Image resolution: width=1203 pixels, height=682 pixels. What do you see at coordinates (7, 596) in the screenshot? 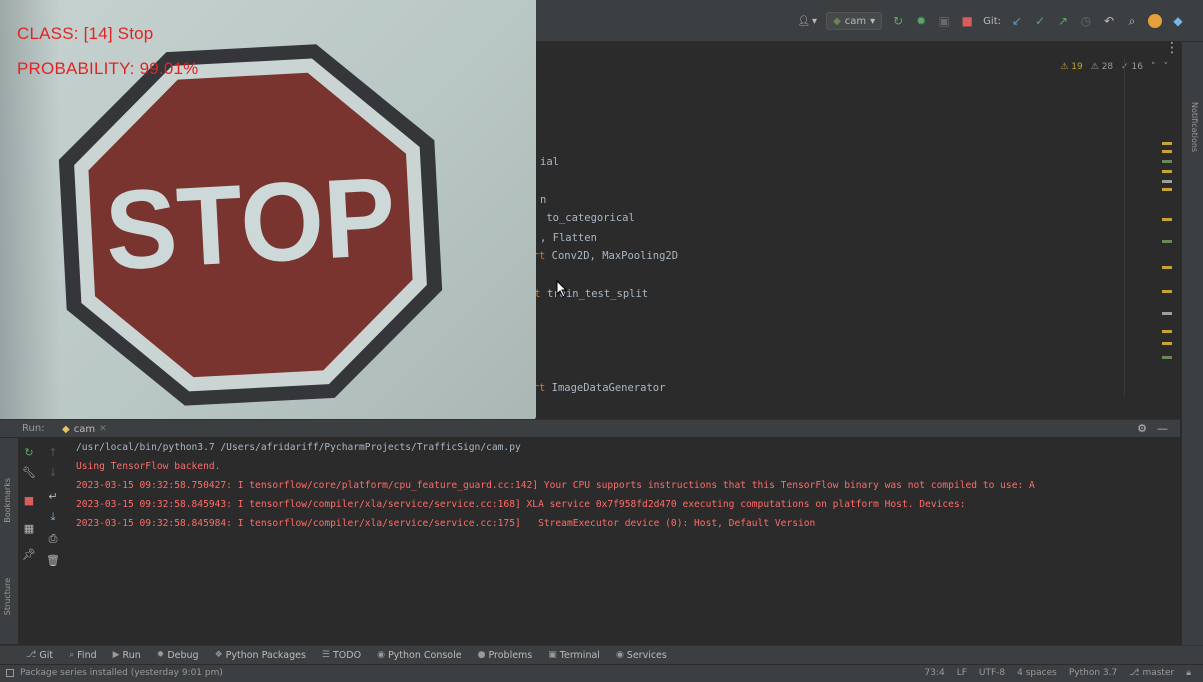
I see `structure-tab: Structure` at bounding box center [7, 596].